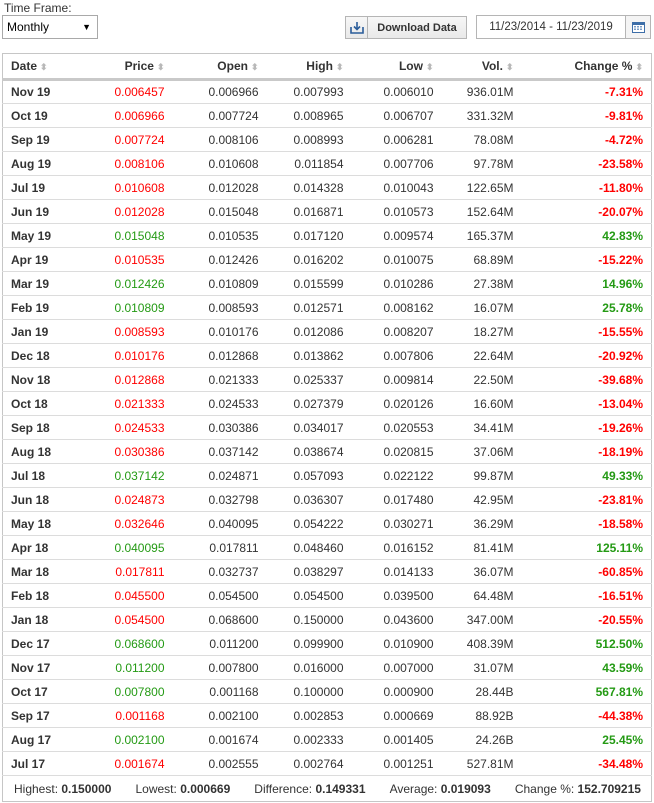 The width and height of the screenshot is (654, 803). What do you see at coordinates (586, 67) in the screenshot?
I see `column-header-change: Change % ⬍` at bounding box center [586, 67].